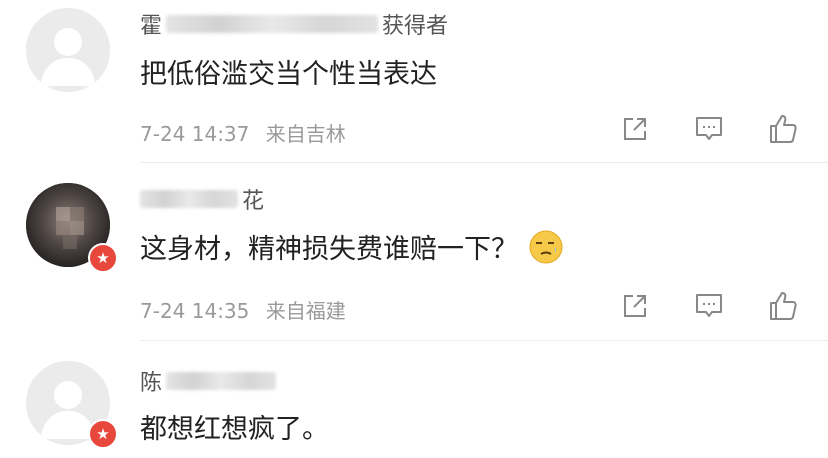  I want to click on comment-time: 7-24 14:37, so click(195, 134).